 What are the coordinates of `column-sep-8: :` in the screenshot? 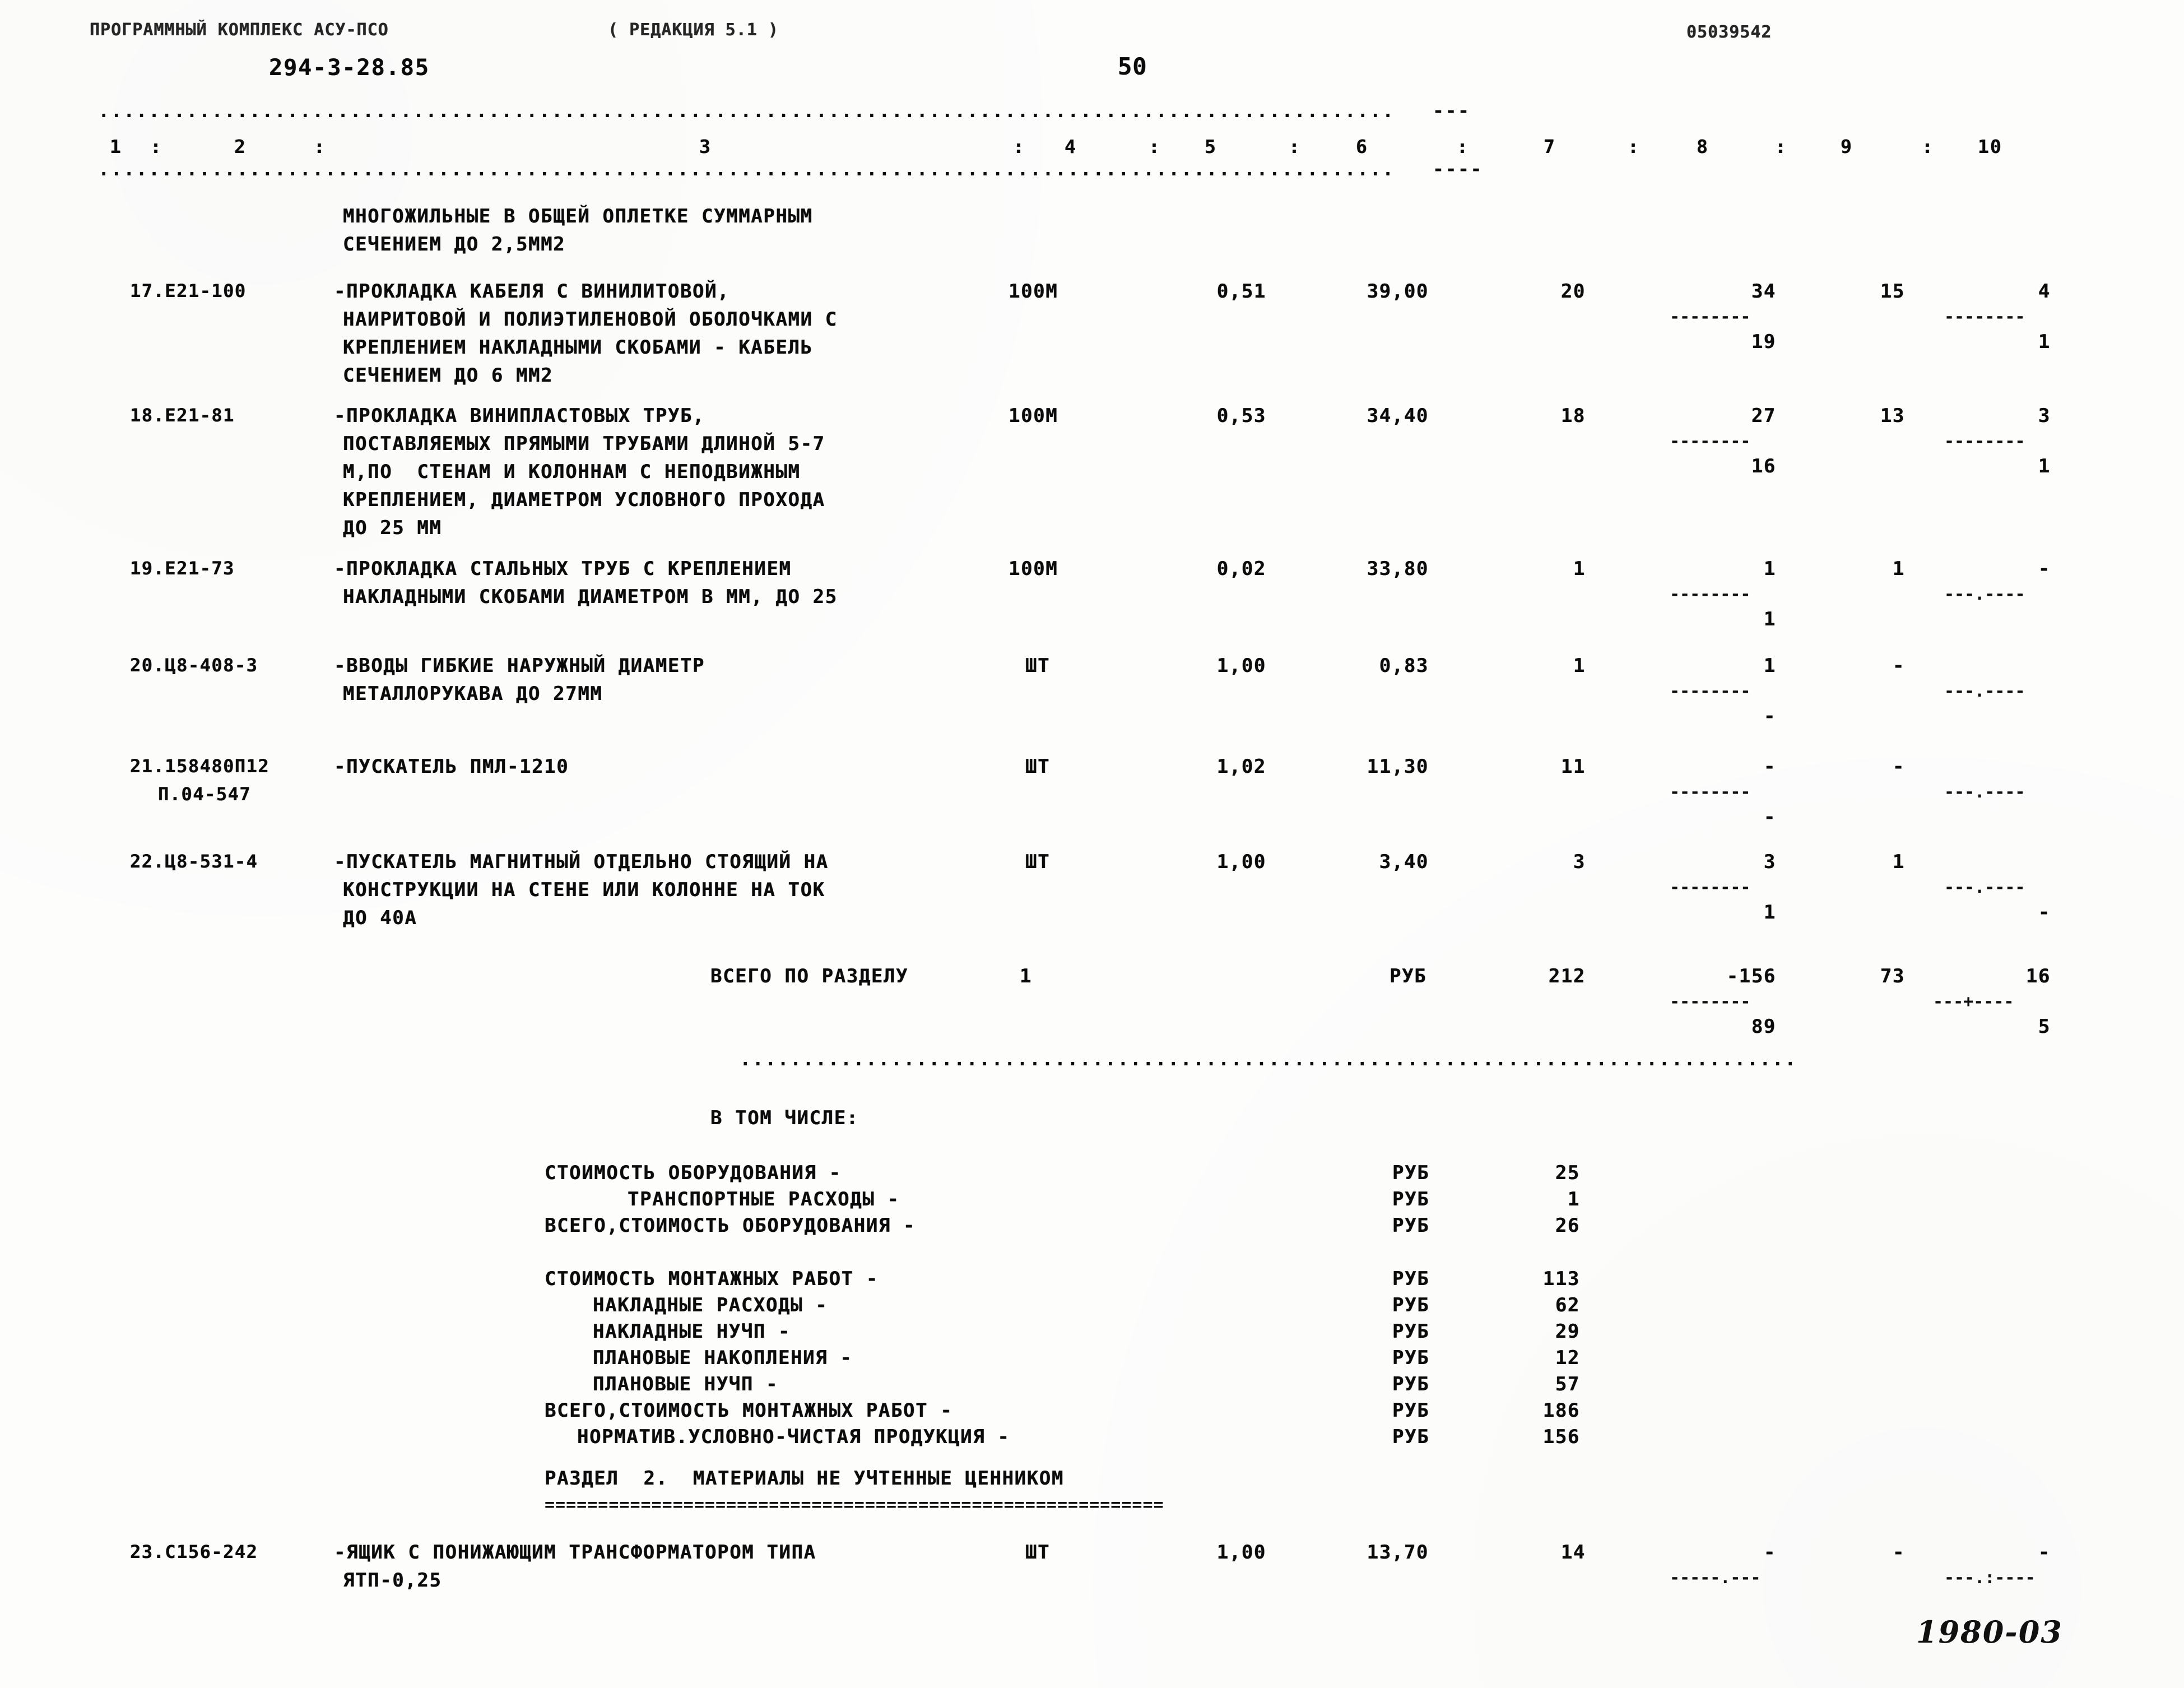 It's located at (1781, 146).